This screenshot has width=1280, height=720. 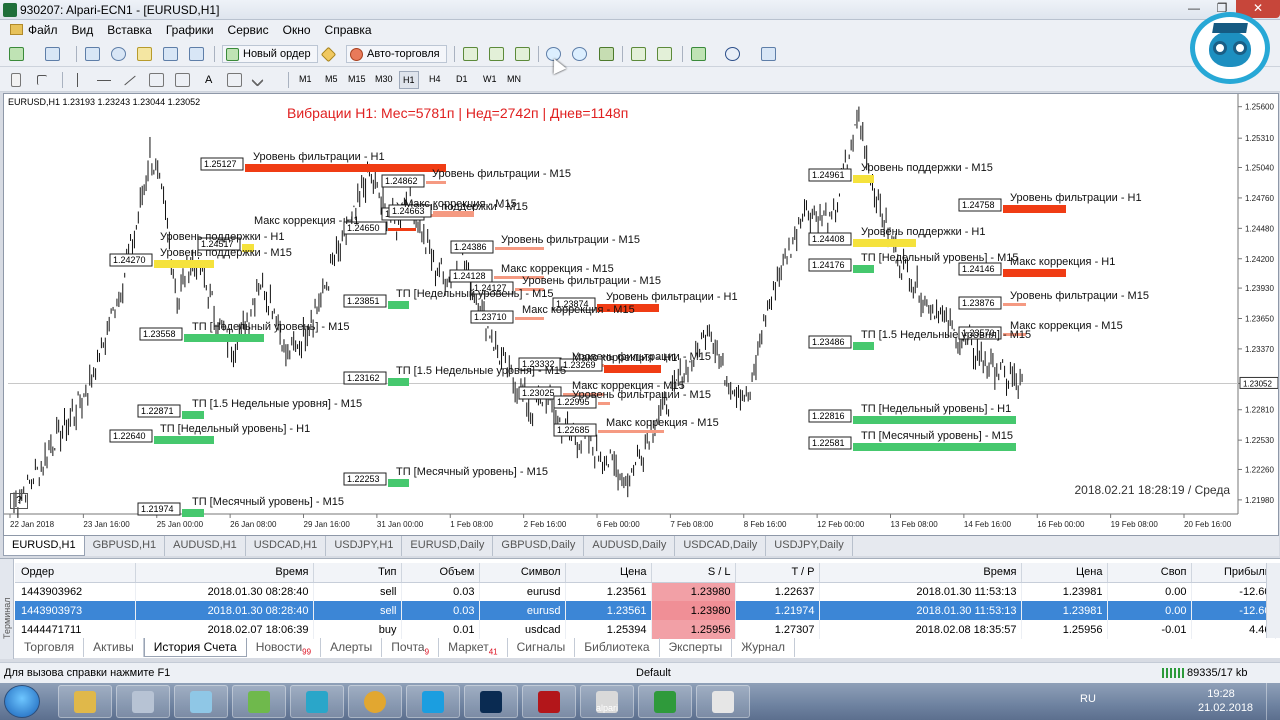 What do you see at coordinates (52, 54) in the screenshot?
I see `profiles-icon` at bounding box center [52, 54].